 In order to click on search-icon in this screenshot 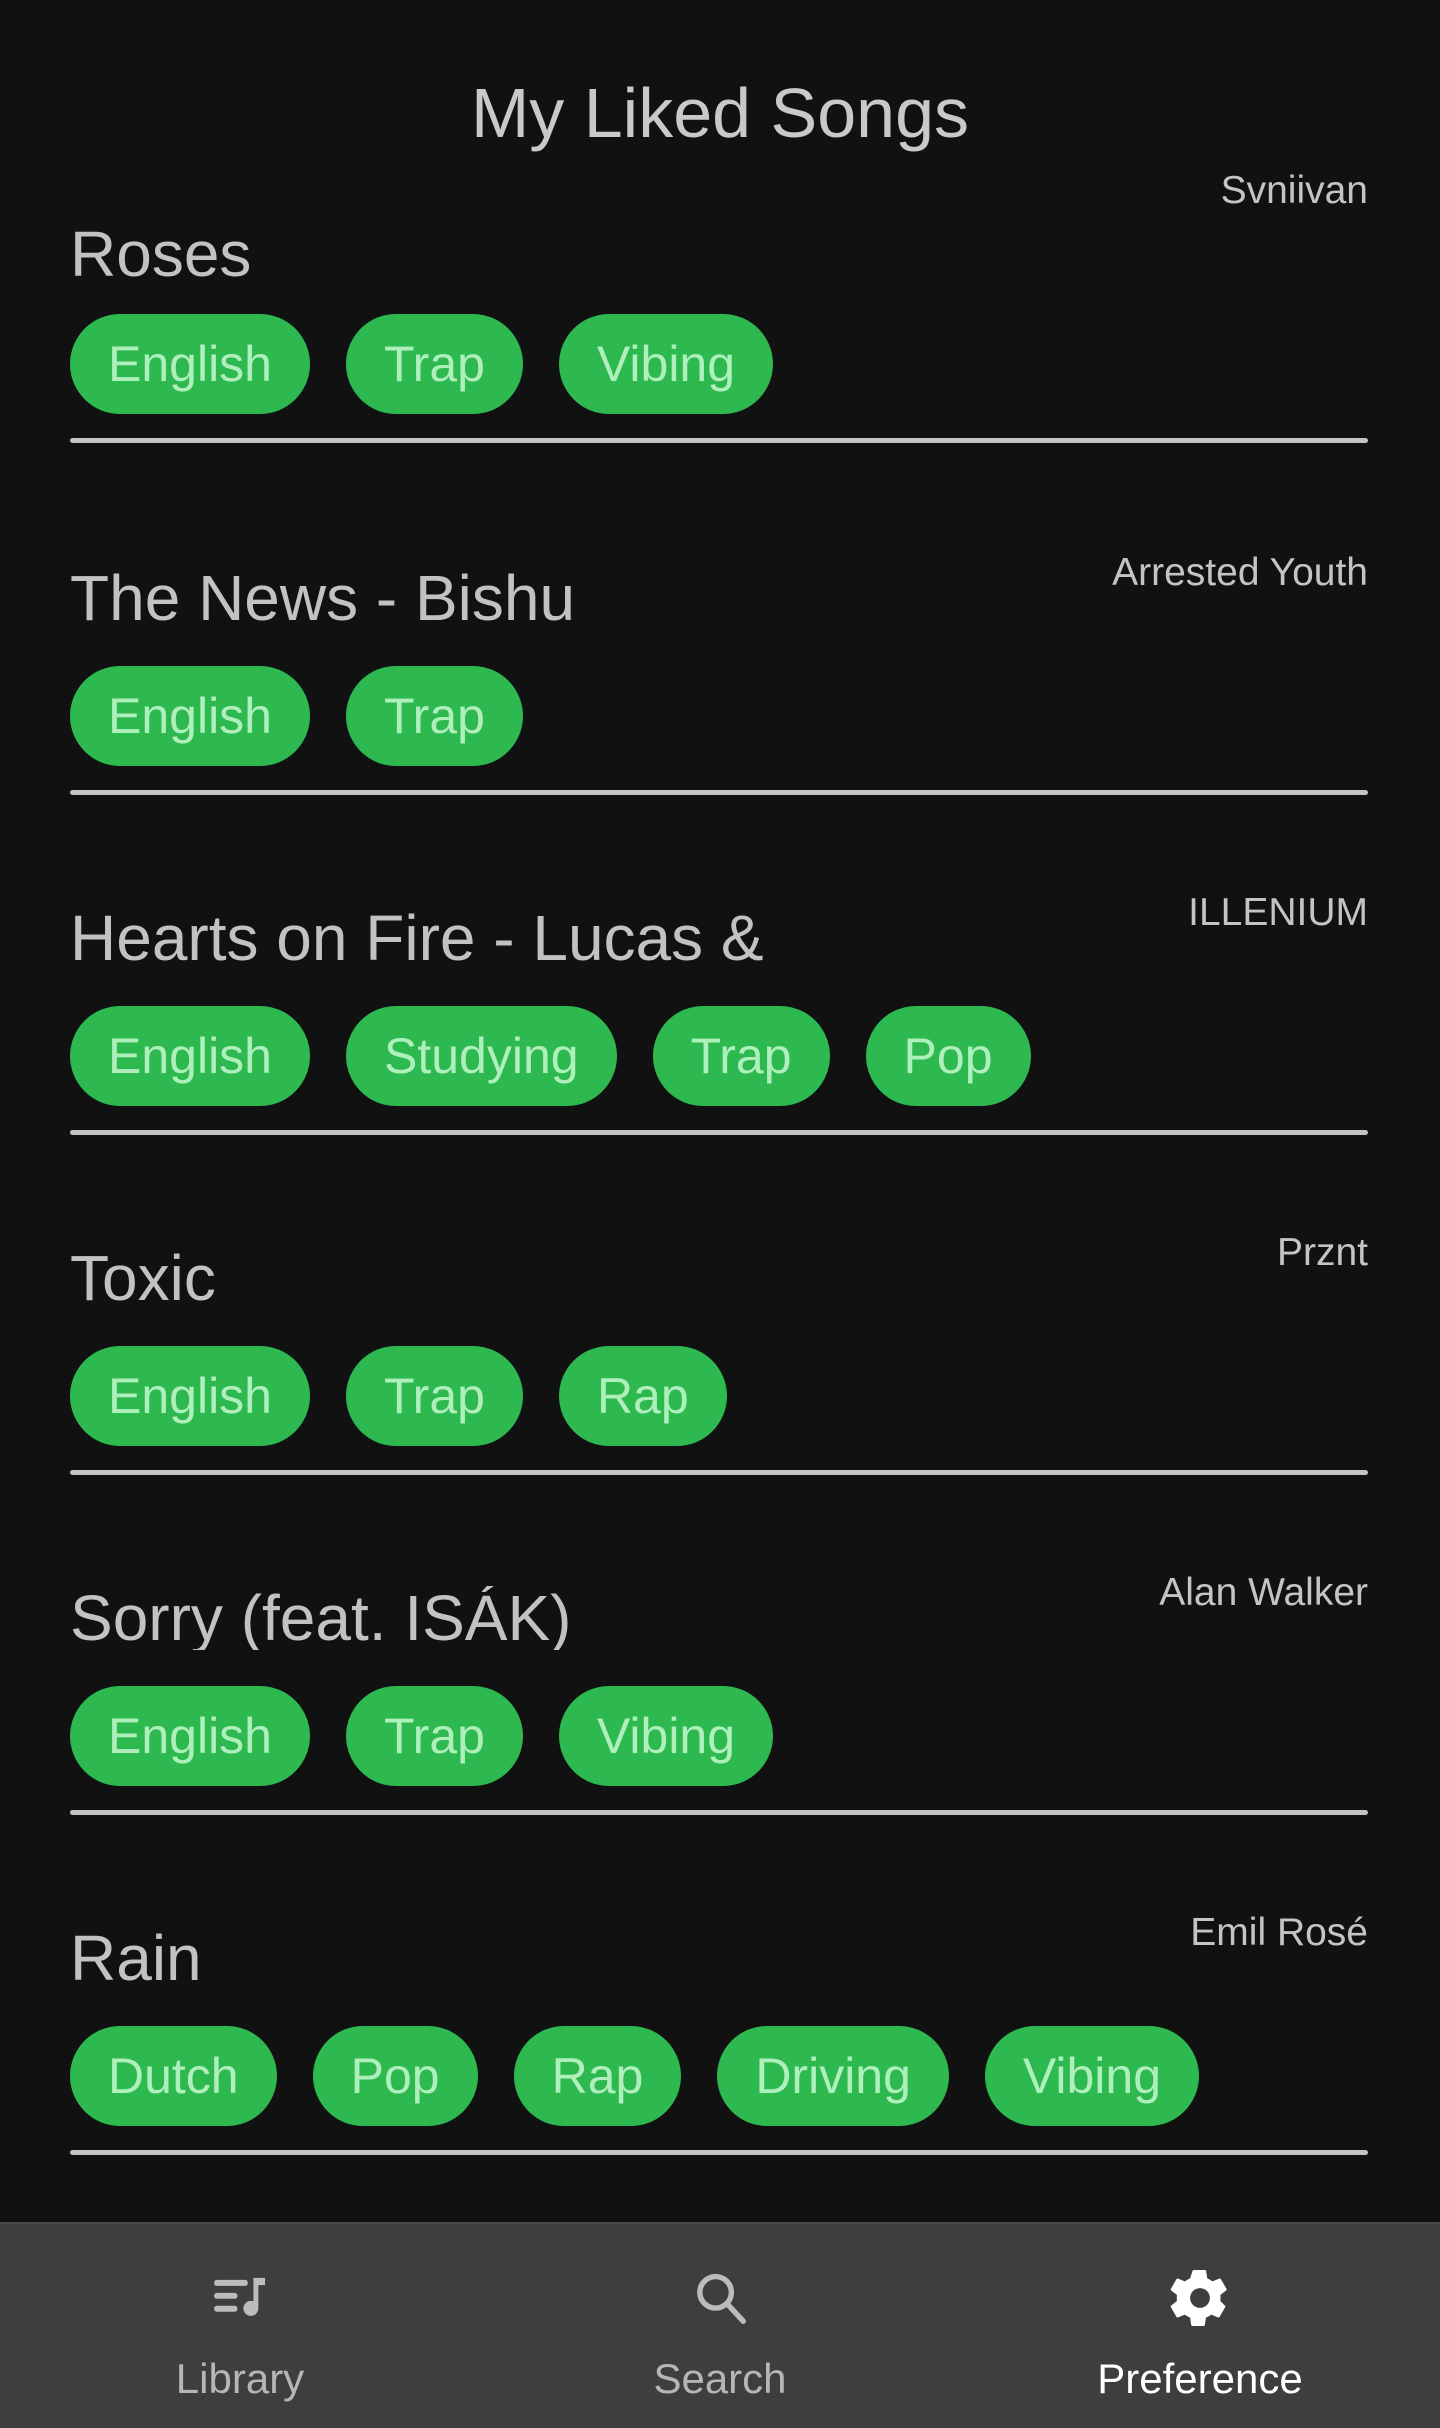, I will do `click(720, 2298)`.